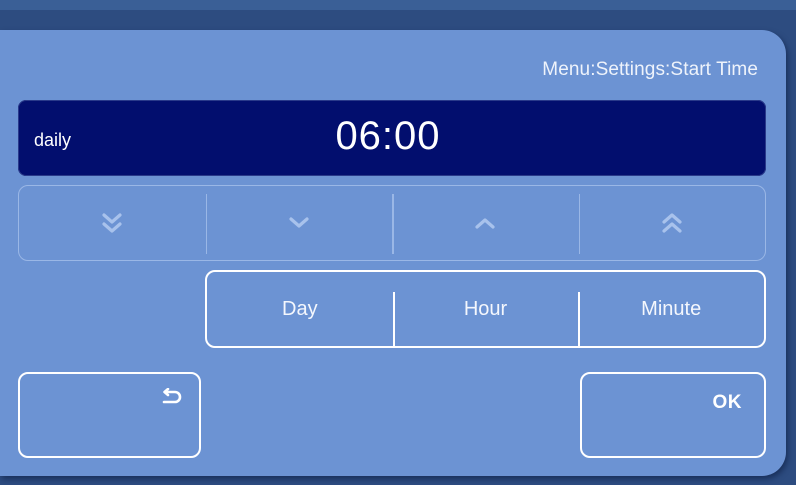 The width and height of the screenshot is (796, 485). Describe the element at coordinates (53, 140) in the screenshot. I see `schedule-mode-label: daily` at that location.